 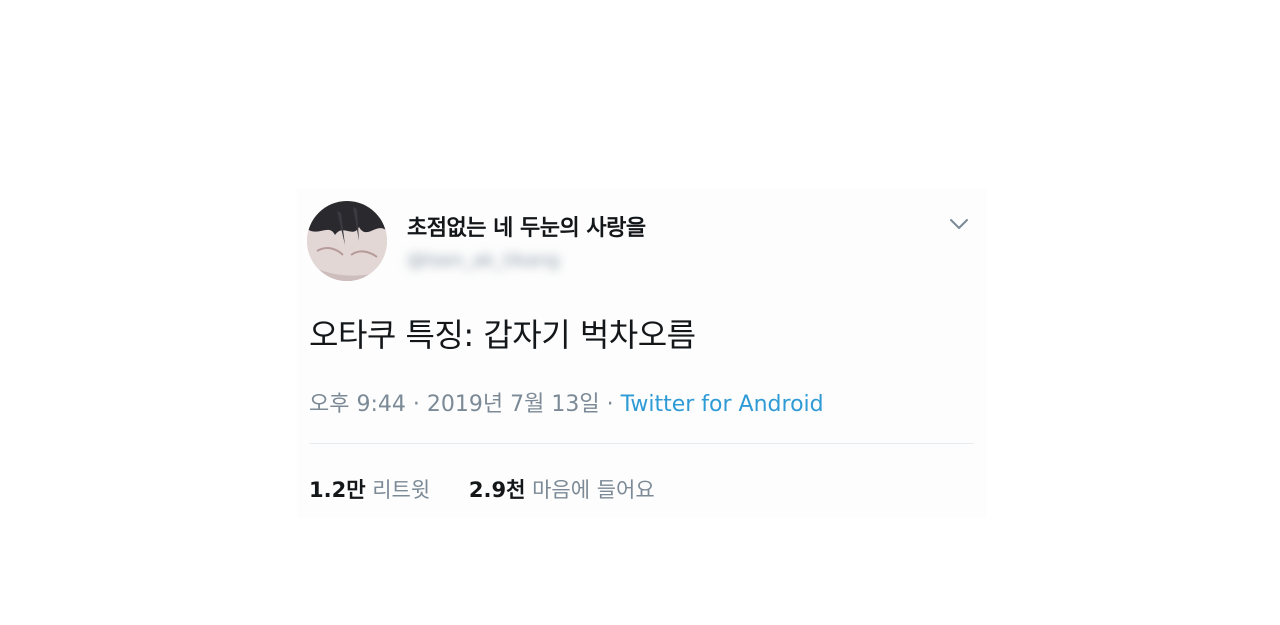 I want to click on retweets-label: 리트윗, so click(x=401, y=490).